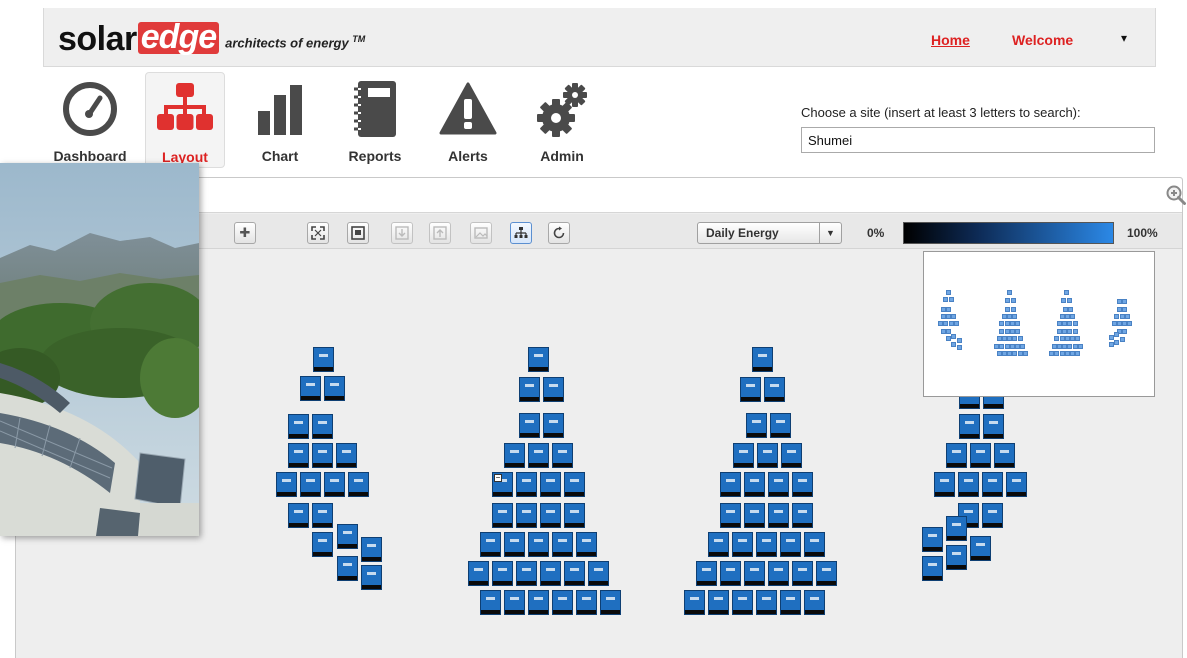 The image size is (1187, 658). I want to click on tool-admin: Admin, so click(562, 120).